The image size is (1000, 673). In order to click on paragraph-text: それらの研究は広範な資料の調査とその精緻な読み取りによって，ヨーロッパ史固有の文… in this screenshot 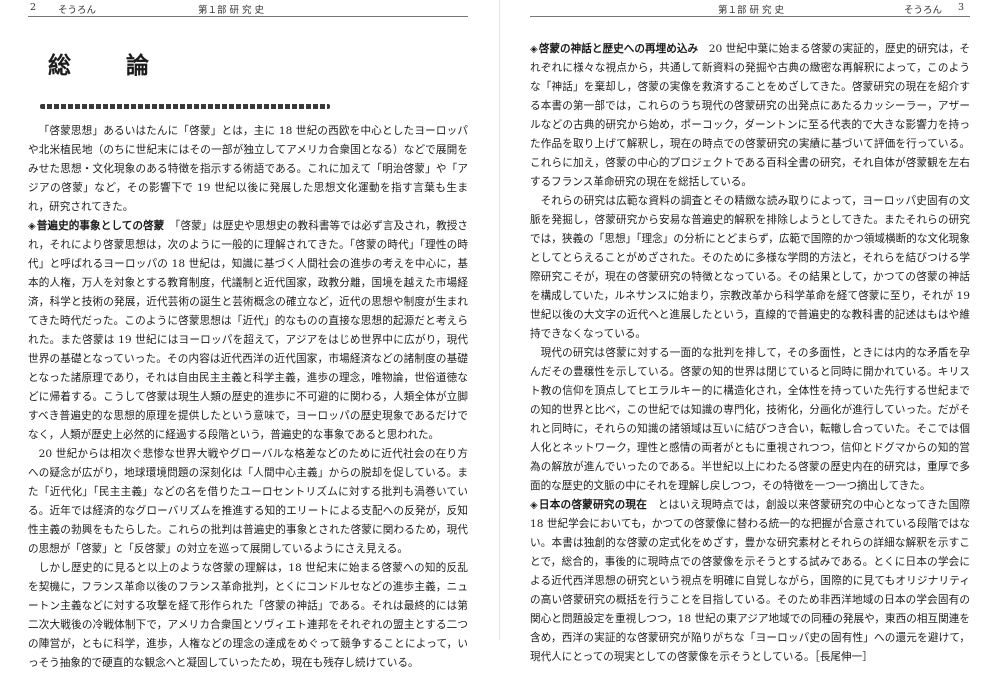, I will do `click(750, 267)`.